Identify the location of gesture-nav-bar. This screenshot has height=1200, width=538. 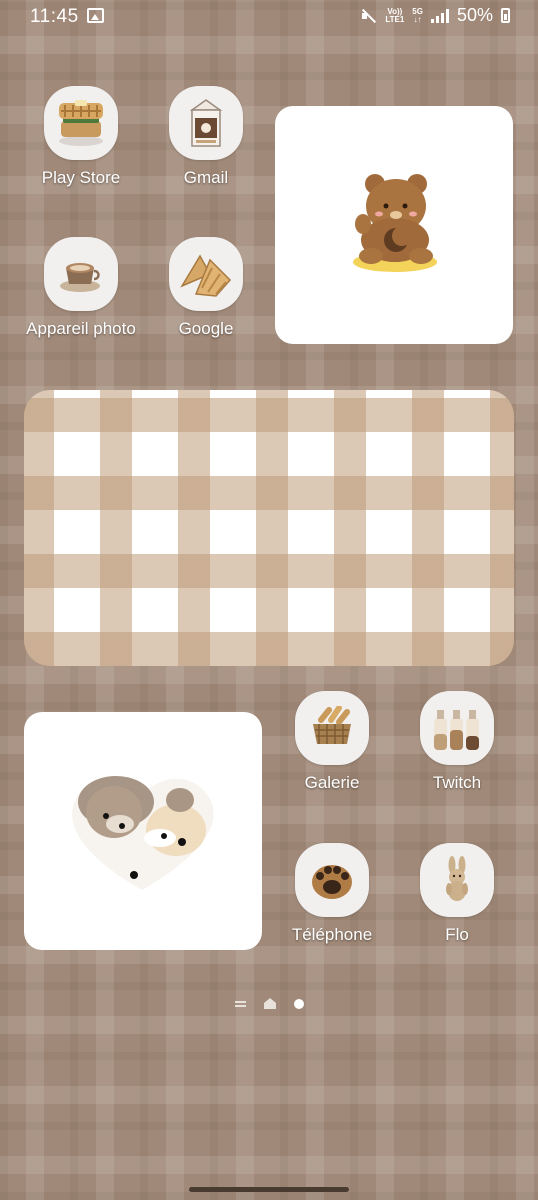
(269, 1189).